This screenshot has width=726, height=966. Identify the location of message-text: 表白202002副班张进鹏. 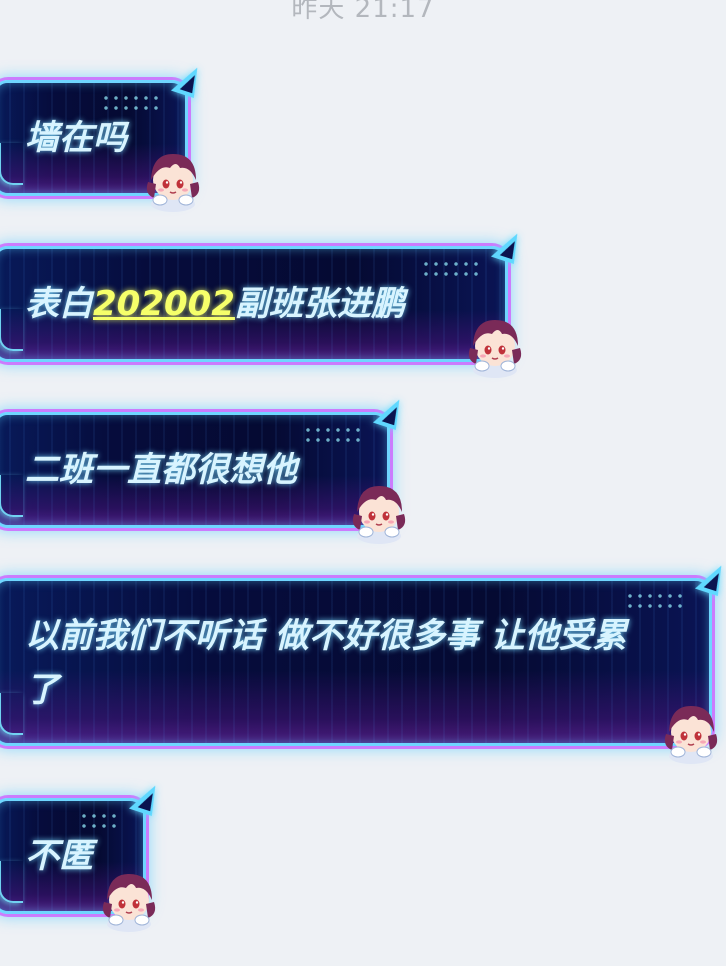
(250, 304).